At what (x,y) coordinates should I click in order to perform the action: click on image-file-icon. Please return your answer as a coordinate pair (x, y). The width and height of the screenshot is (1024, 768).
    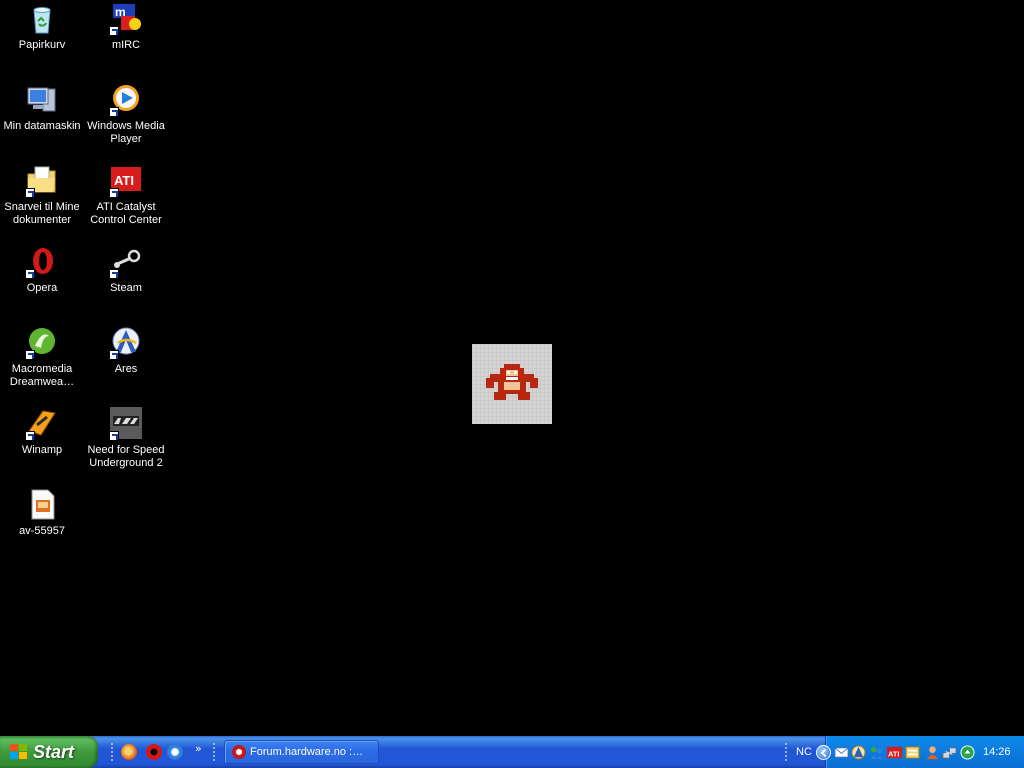
    Looking at the image, I should click on (42, 505).